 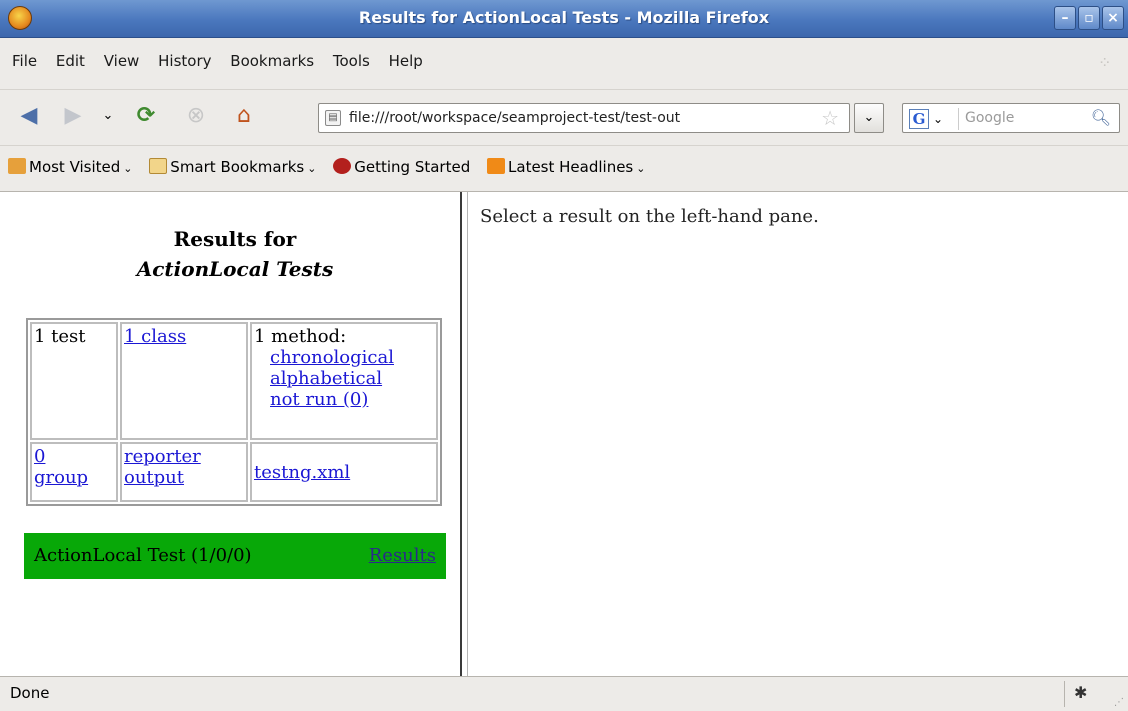 I want to click on reporter-cell: reporter output, so click(x=184, y=472).